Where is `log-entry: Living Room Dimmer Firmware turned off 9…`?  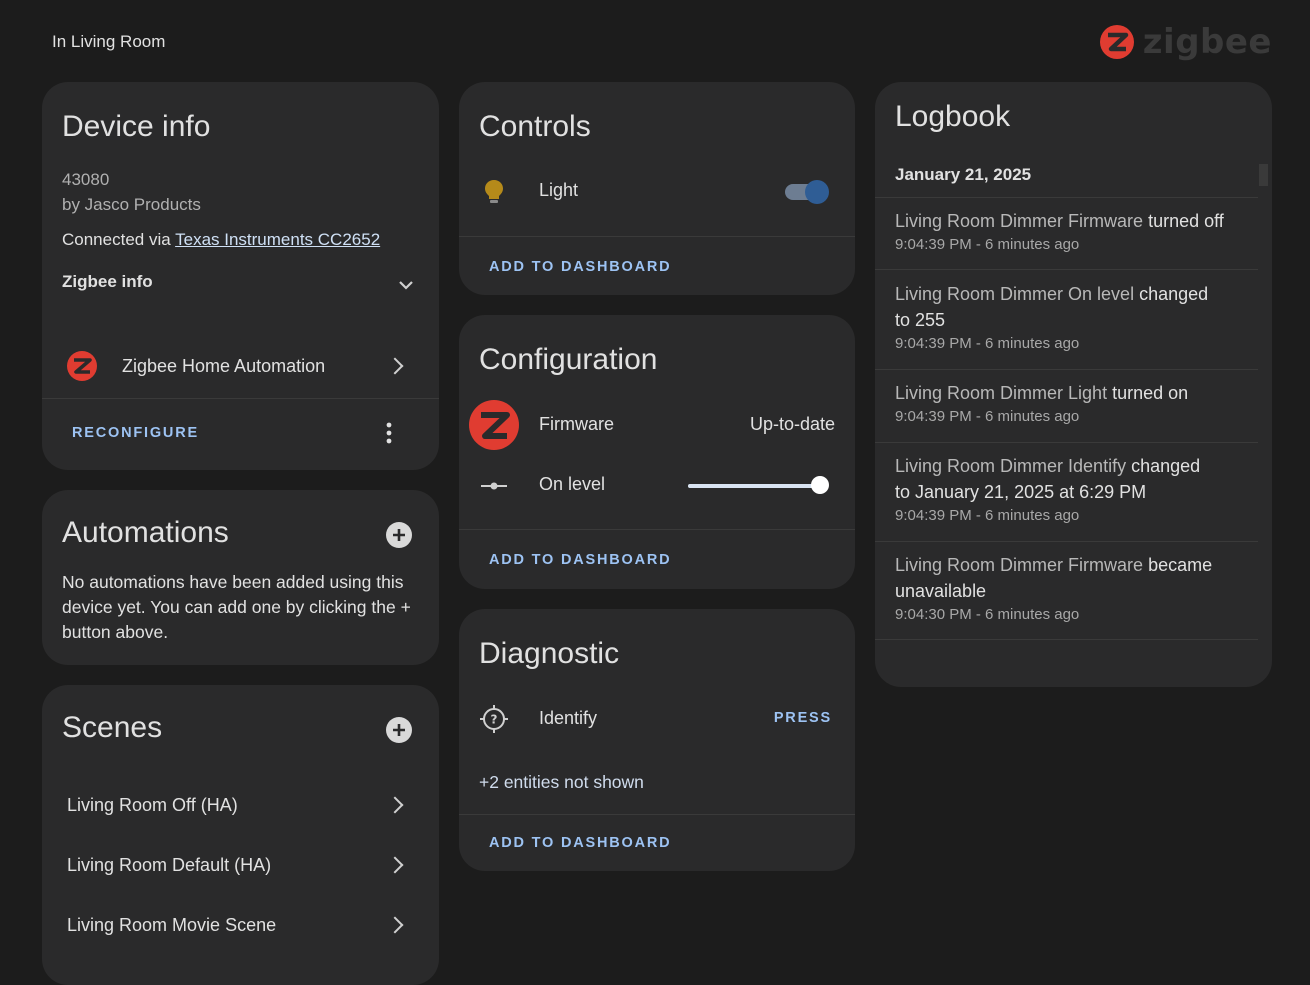 log-entry: Living Room Dimmer Firmware turned off 9… is located at coordinates (1076, 230).